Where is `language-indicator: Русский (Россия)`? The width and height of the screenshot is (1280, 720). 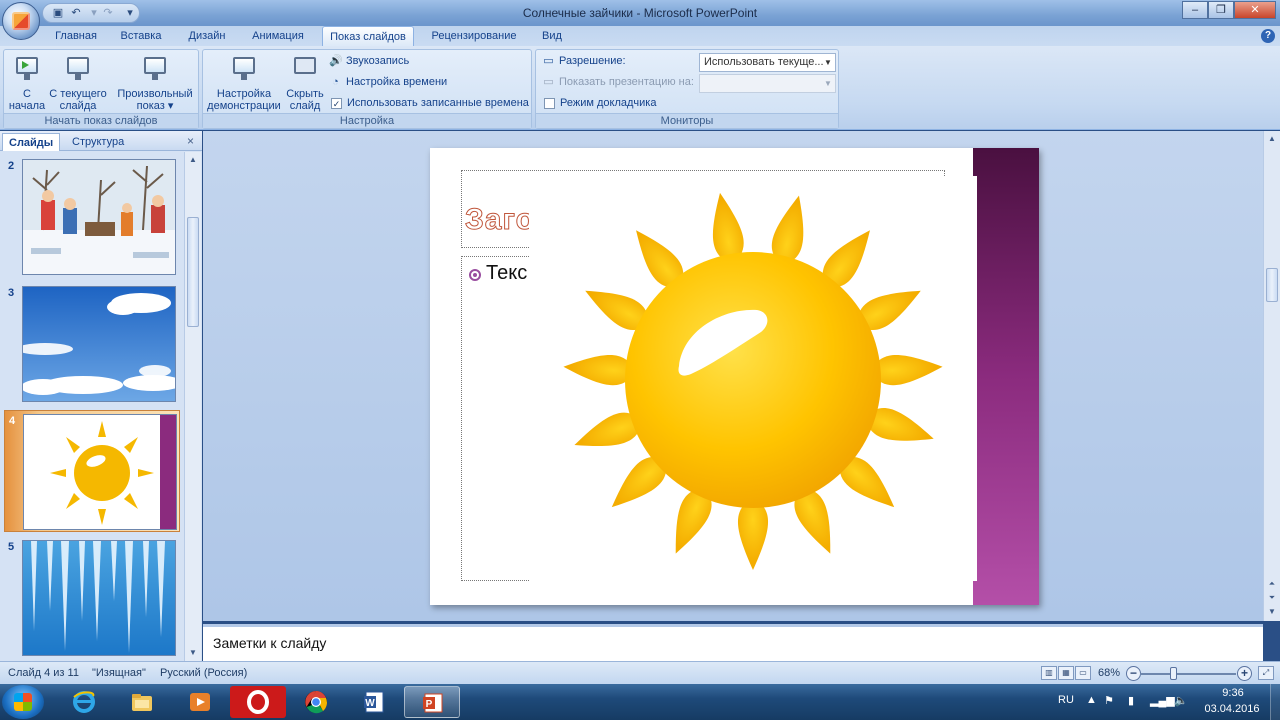
language-indicator: Русский (Россия) is located at coordinates (203, 673).